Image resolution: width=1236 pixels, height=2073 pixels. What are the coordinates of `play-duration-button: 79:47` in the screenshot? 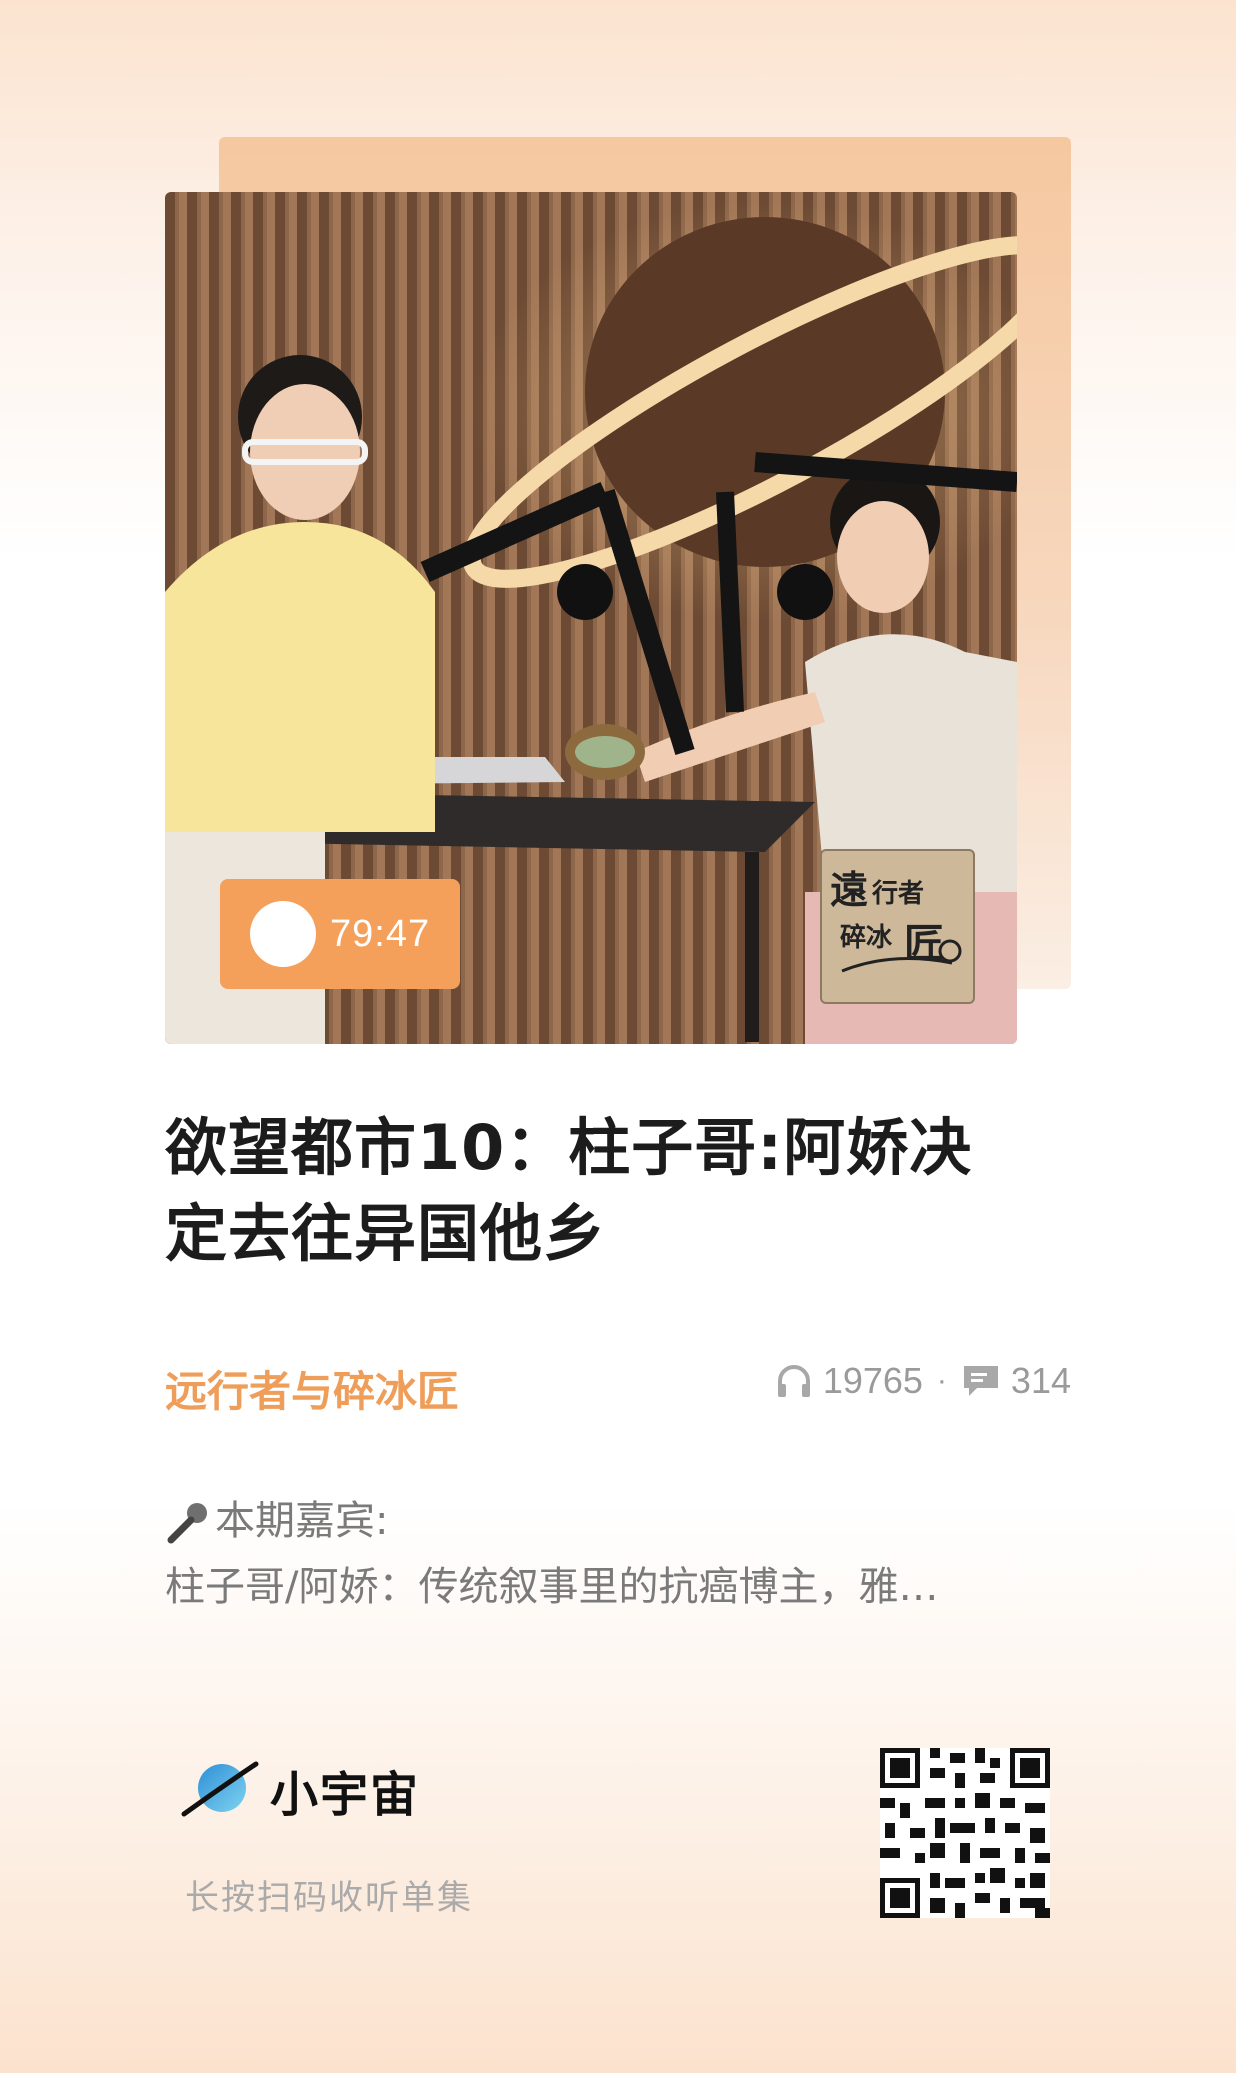 It's located at (340, 934).